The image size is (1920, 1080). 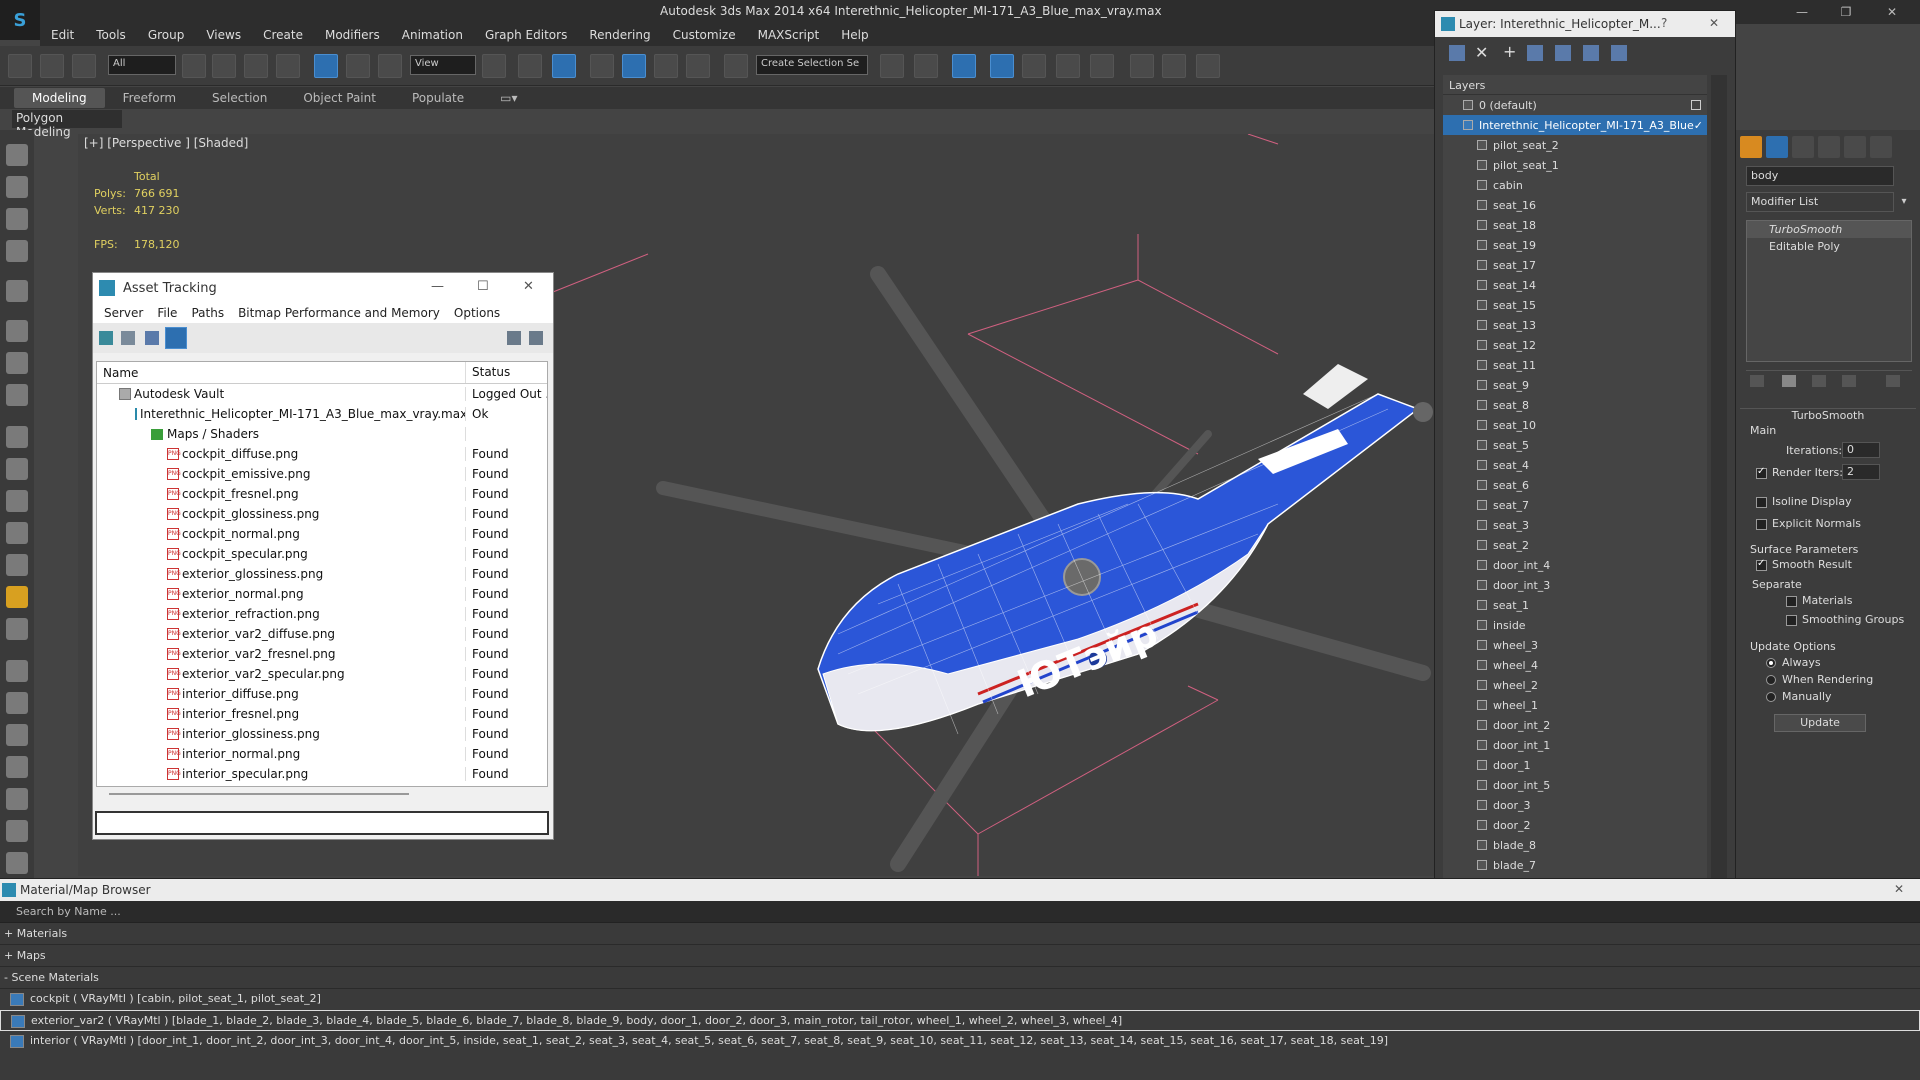 I want to click on update-button: Update, so click(x=1820, y=723).